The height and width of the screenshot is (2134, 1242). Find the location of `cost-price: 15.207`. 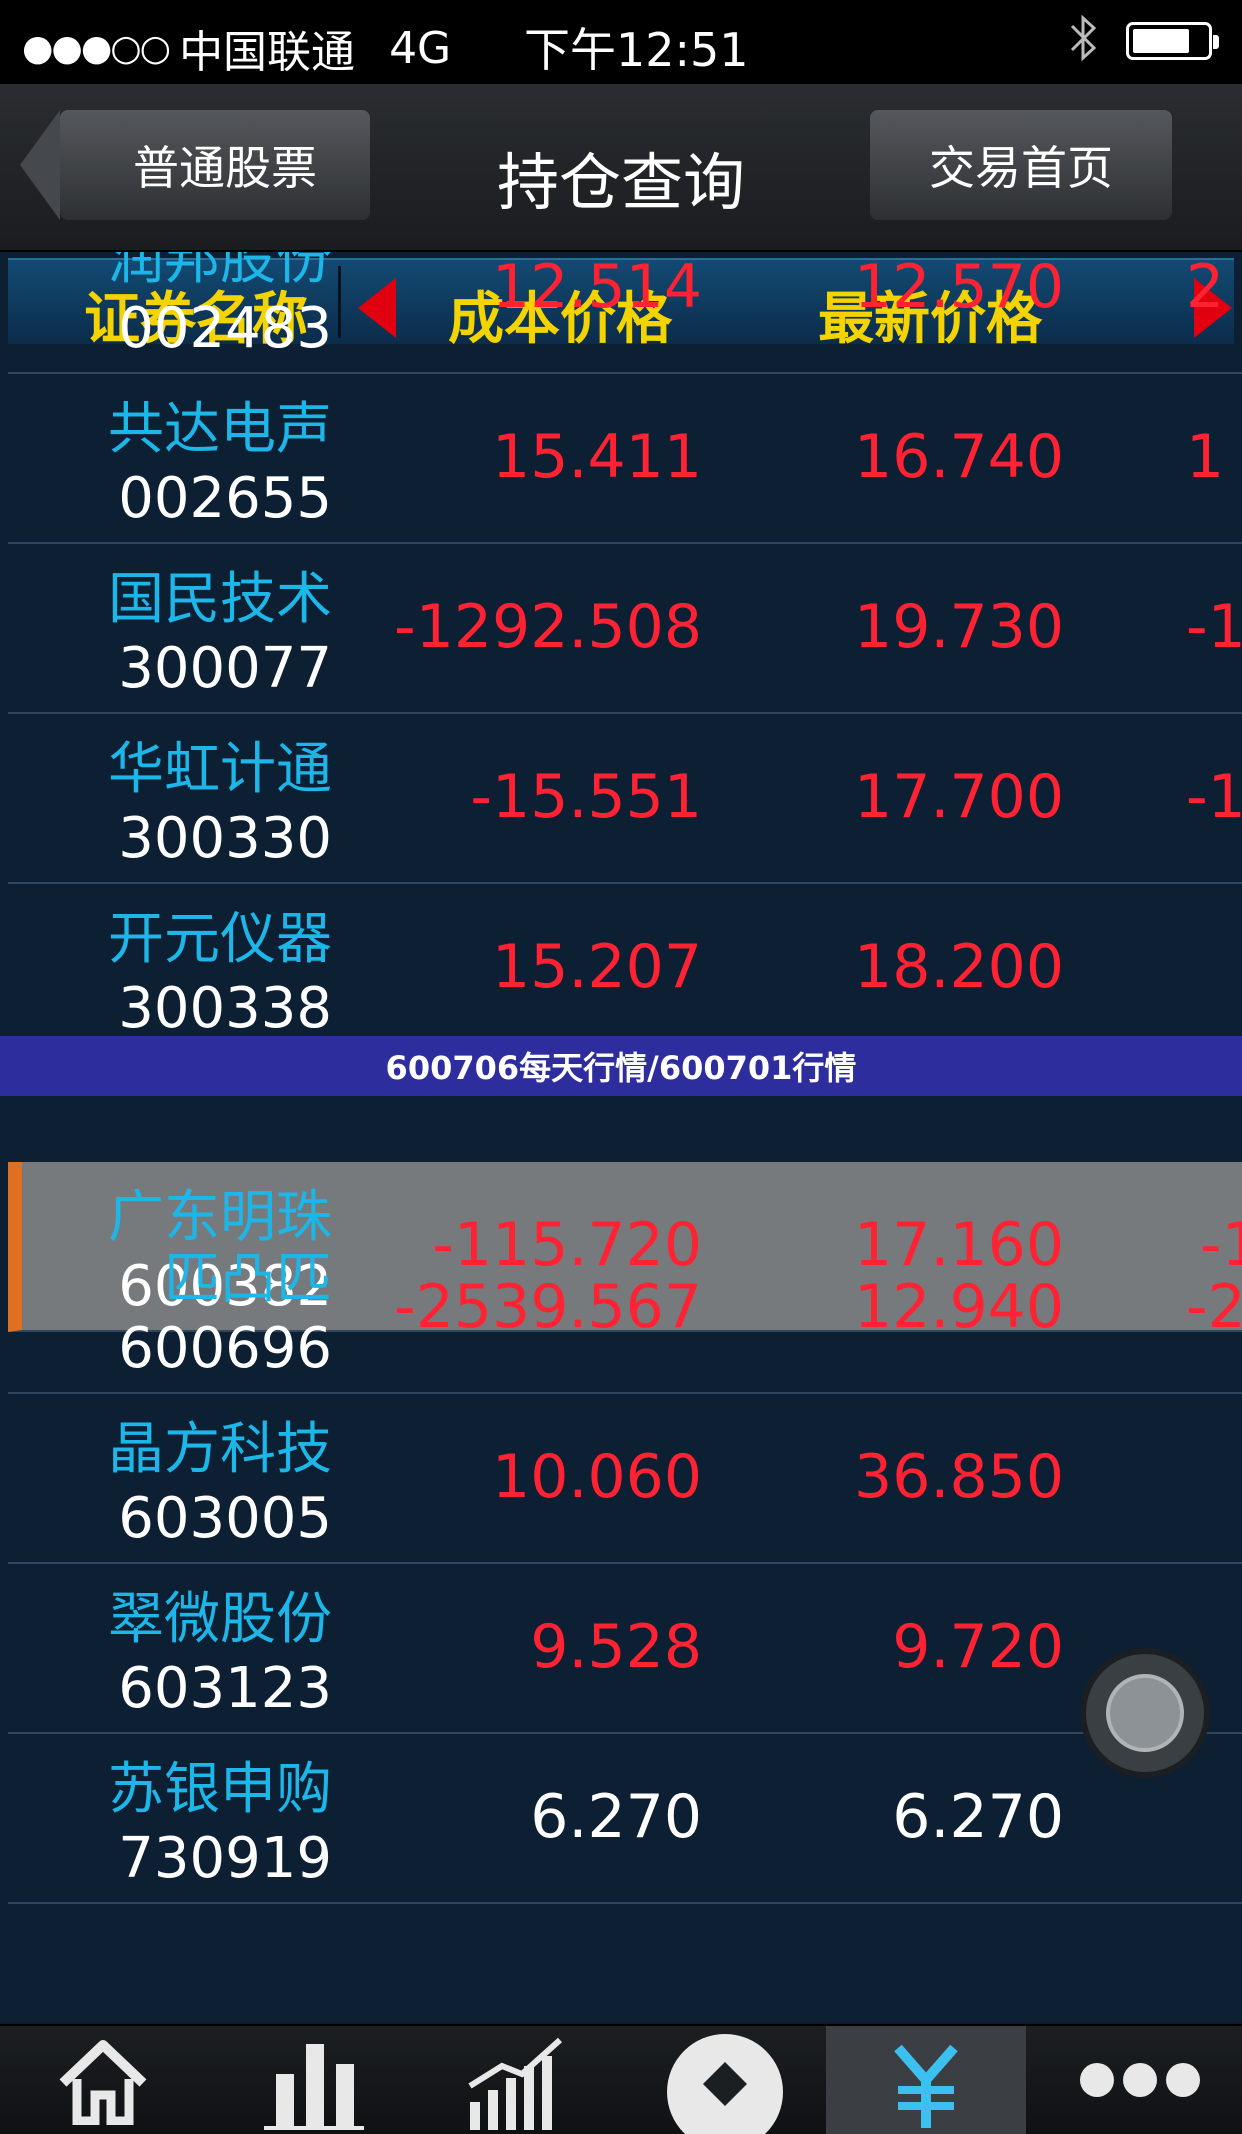

cost-price: 15.207 is located at coordinates (597, 967).